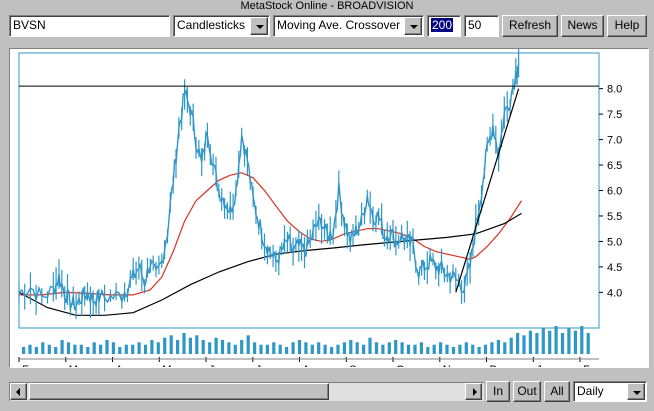 This screenshot has height=411, width=654. I want to click on symbol-input: BVSN, so click(89, 26).